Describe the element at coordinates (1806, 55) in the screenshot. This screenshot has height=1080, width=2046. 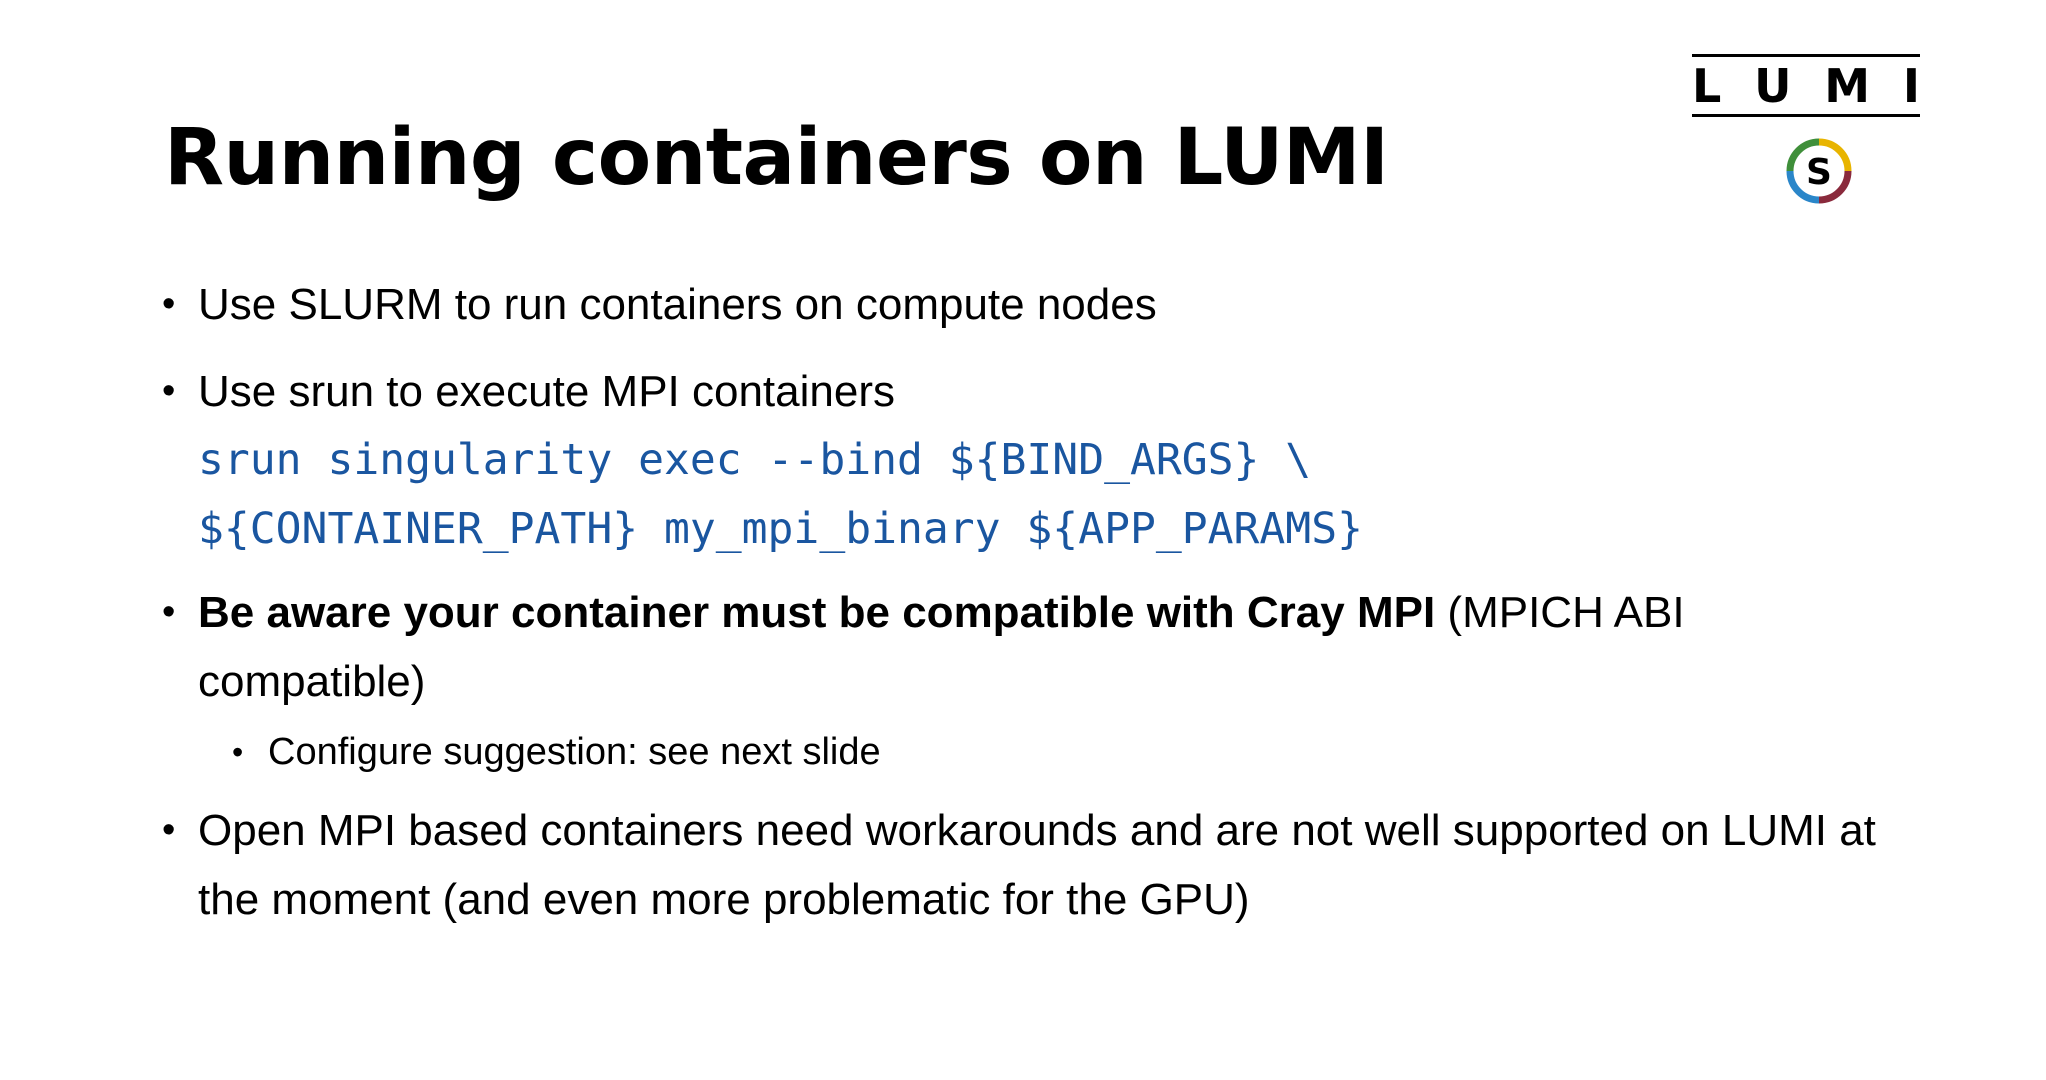
I see `logo-top-rule` at that location.